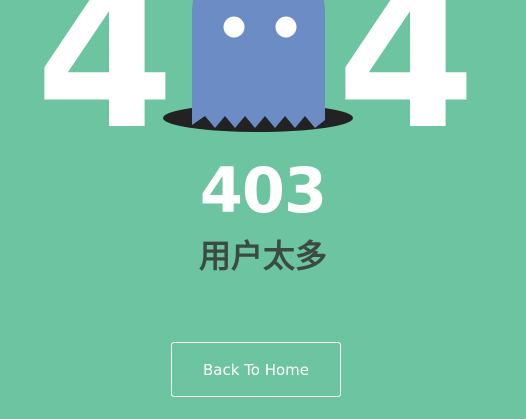  Describe the element at coordinates (234, 27) in the screenshot. I see `ghost-eye-left` at that location.